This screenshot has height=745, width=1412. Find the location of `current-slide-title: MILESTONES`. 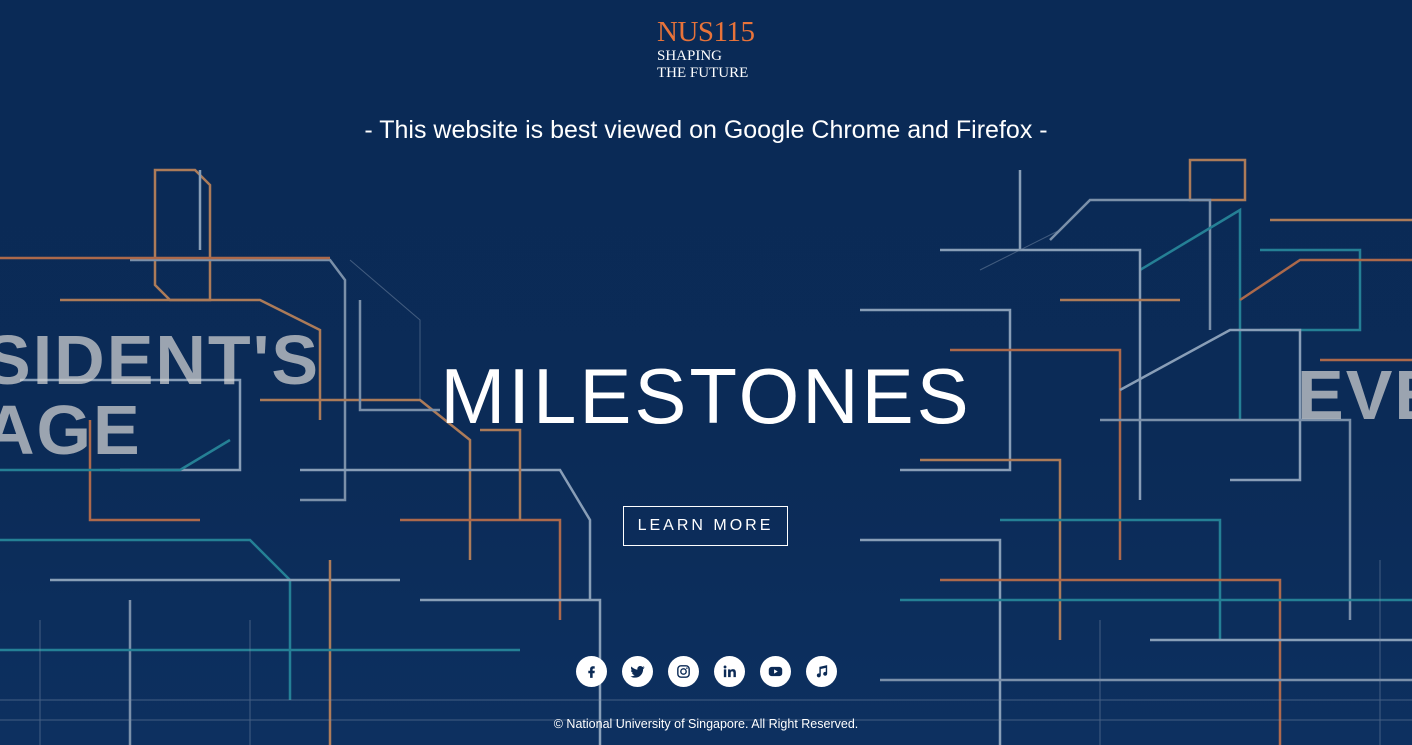

current-slide-title: MILESTONES is located at coordinates (706, 396).